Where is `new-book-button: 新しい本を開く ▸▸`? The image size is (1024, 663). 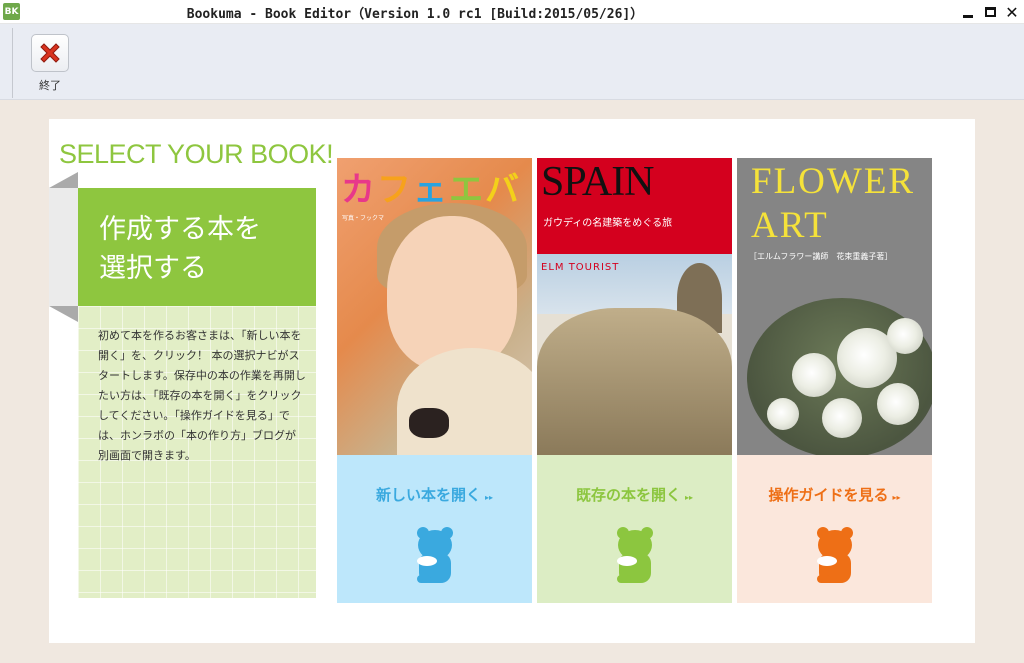 new-book-button: 新しい本を開く ▸▸ is located at coordinates (434, 529).